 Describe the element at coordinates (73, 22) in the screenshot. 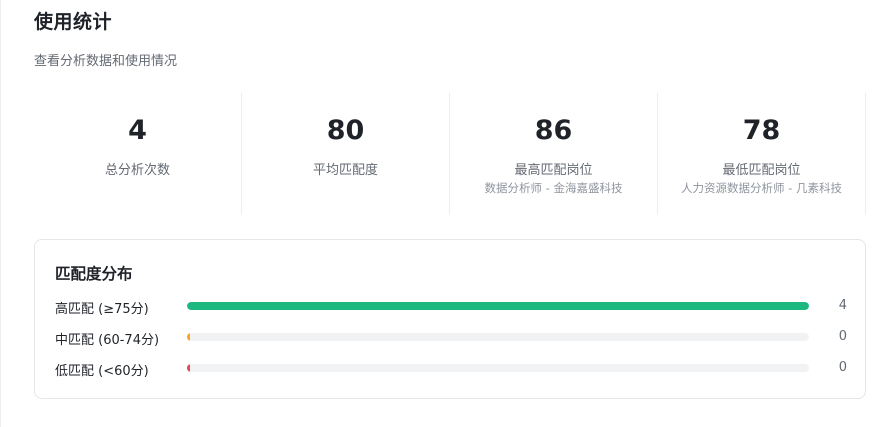

I see `page-title: 使用统计` at that location.